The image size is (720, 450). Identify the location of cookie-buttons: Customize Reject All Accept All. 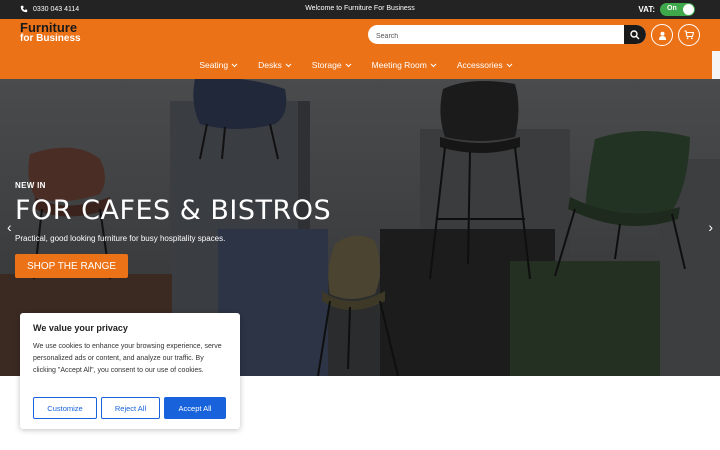
(129, 408).